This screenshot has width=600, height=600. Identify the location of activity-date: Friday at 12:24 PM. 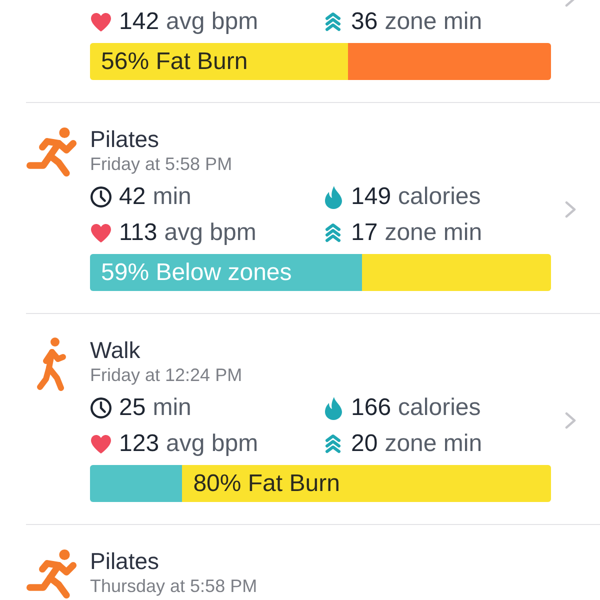
(166, 375).